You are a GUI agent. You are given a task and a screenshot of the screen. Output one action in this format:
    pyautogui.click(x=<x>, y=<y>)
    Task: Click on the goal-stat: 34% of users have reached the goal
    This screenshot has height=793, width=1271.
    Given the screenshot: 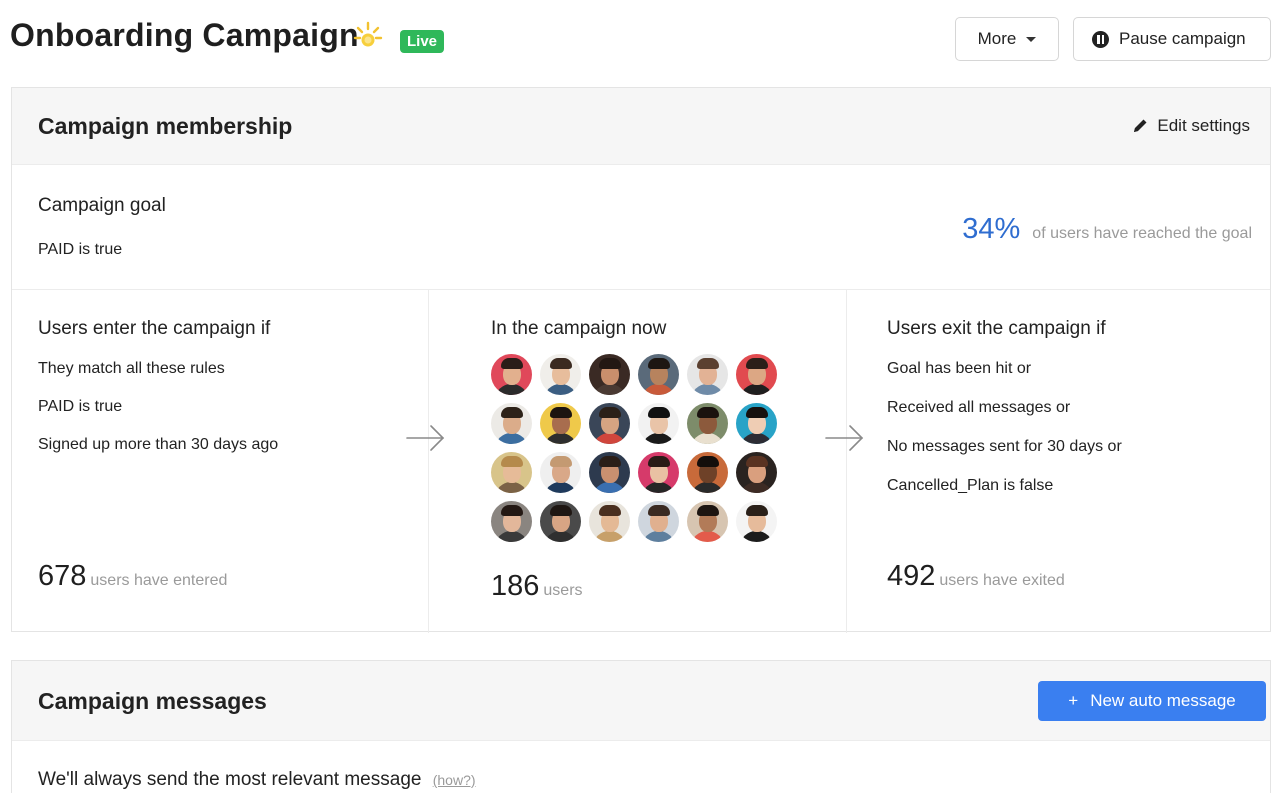 What is the action you would take?
    pyautogui.click(x=1107, y=229)
    